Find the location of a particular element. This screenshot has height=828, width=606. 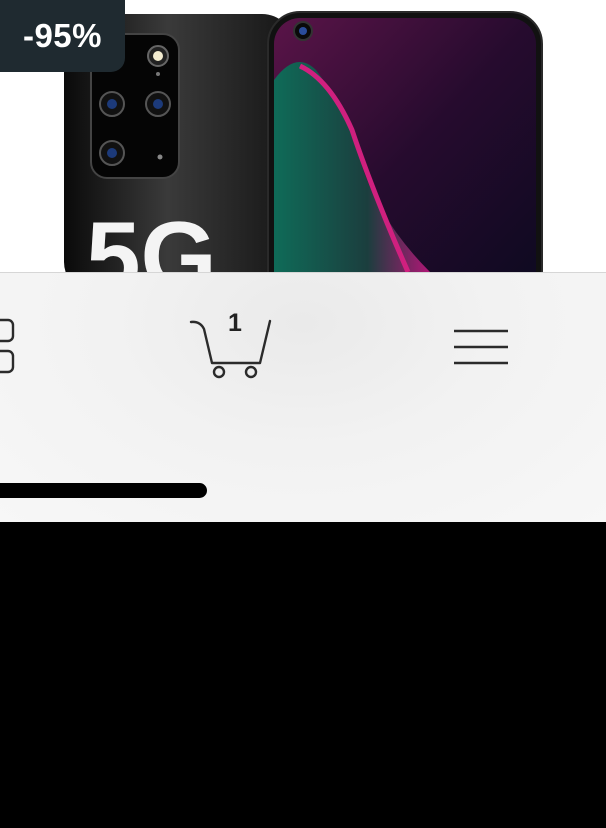

discount-badge: -95% is located at coordinates (62, 36).